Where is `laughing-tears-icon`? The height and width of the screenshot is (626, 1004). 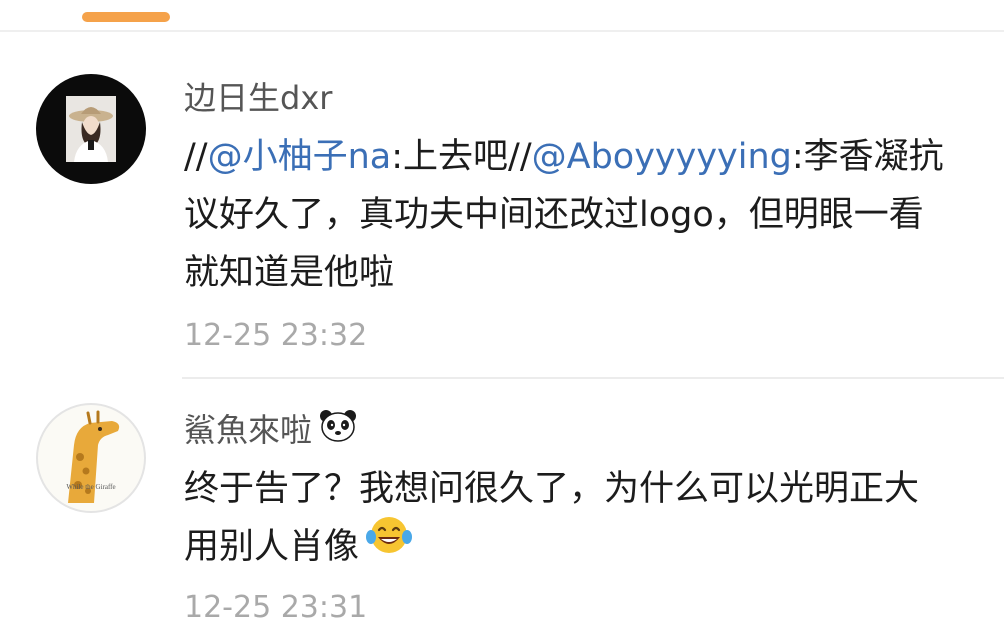 laughing-tears-icon is located at coordinates (389, 544).